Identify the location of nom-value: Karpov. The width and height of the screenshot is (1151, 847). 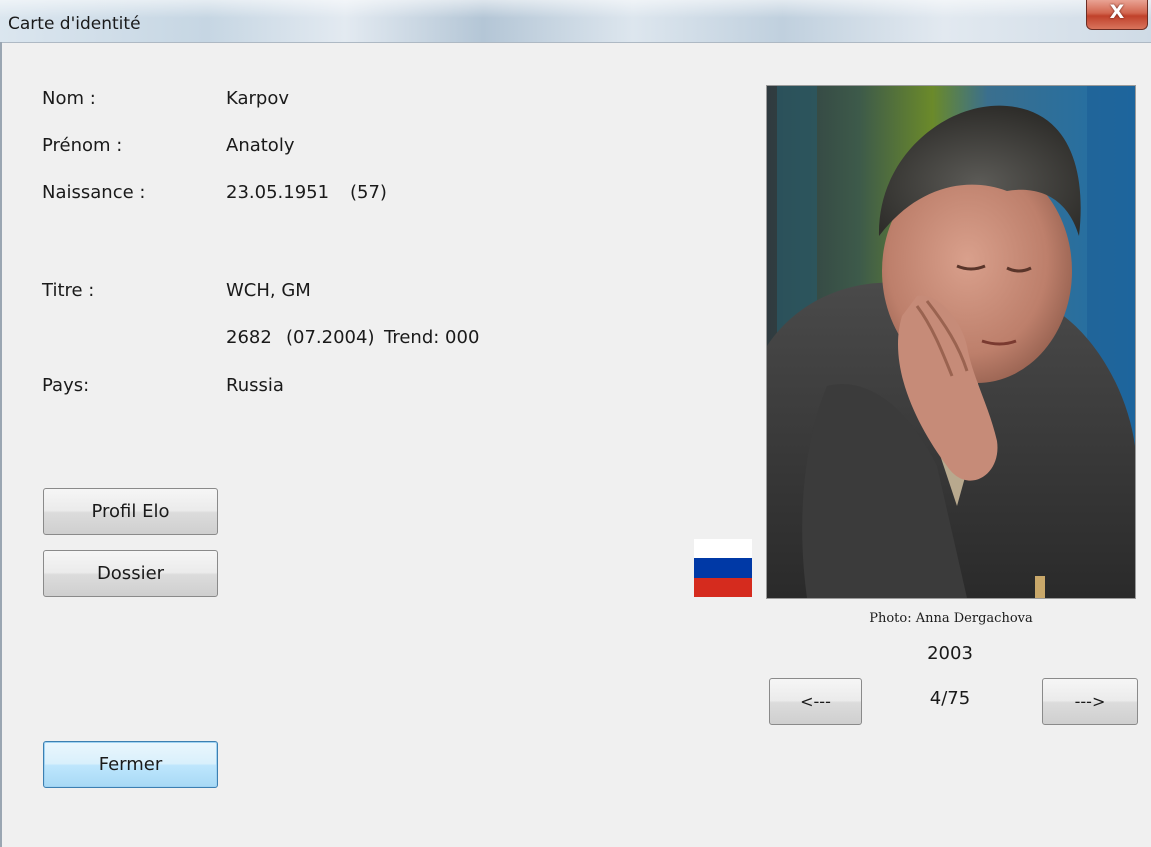
(258, 98).